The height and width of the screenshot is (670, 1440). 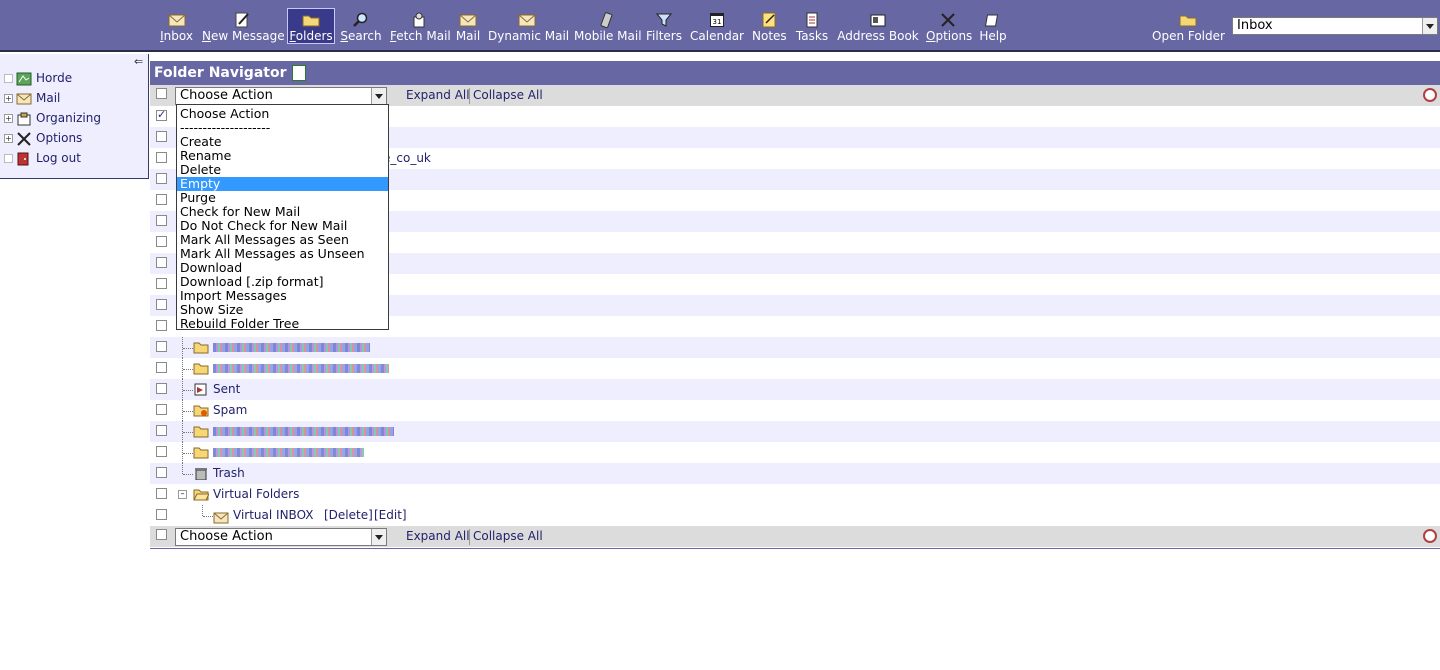 What do you see at coordinates (140, 62) in the screenshot?
I see `collapse-sidebar-icon: ⇐` at bounding box center [140, 62].